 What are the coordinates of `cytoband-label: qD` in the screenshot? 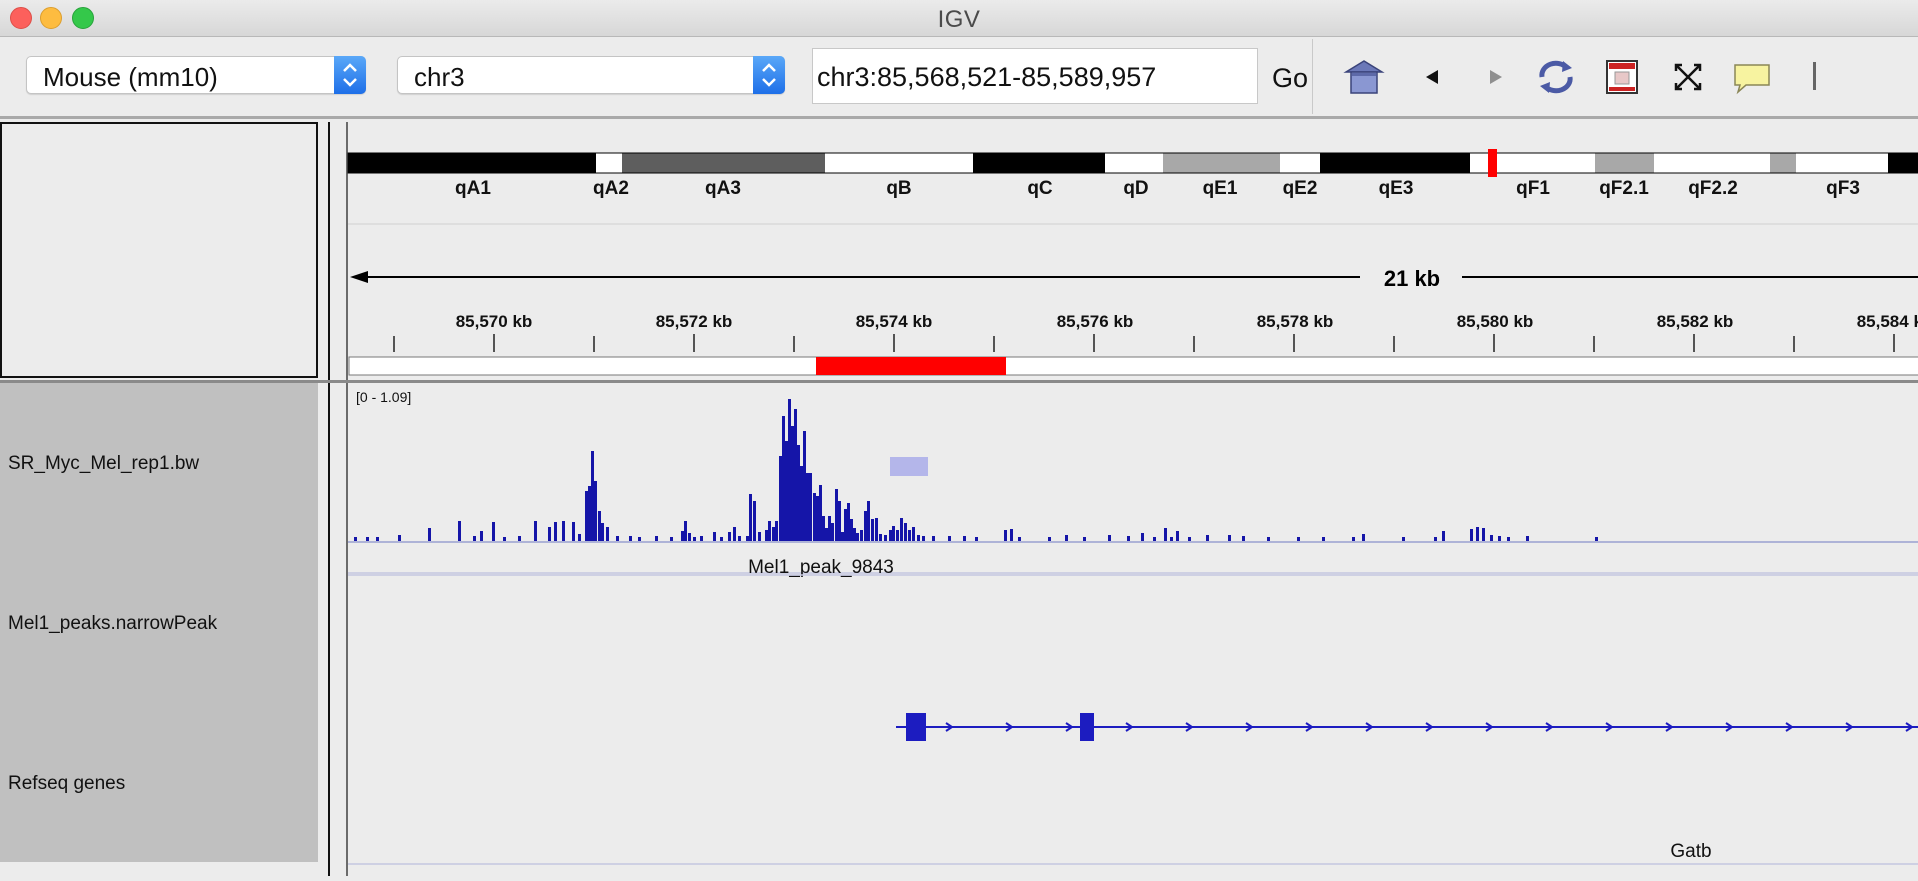 It's located at (1135, 188).